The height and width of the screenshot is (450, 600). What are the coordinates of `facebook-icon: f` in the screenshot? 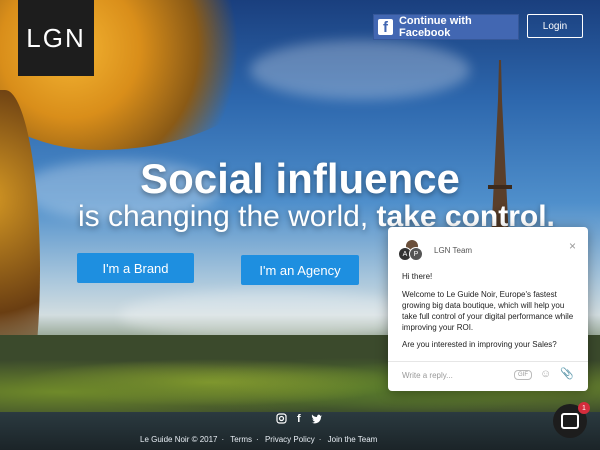 It's located at (385, 27).